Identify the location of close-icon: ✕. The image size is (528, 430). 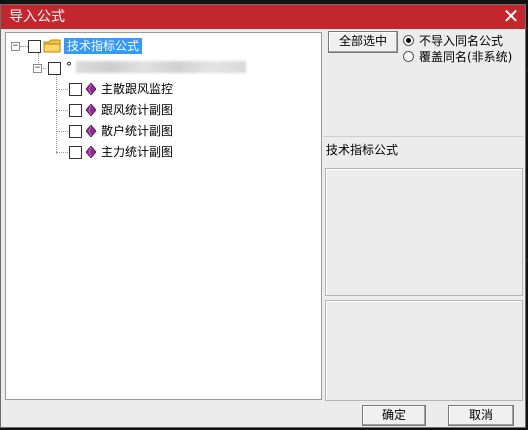
(511, 17).